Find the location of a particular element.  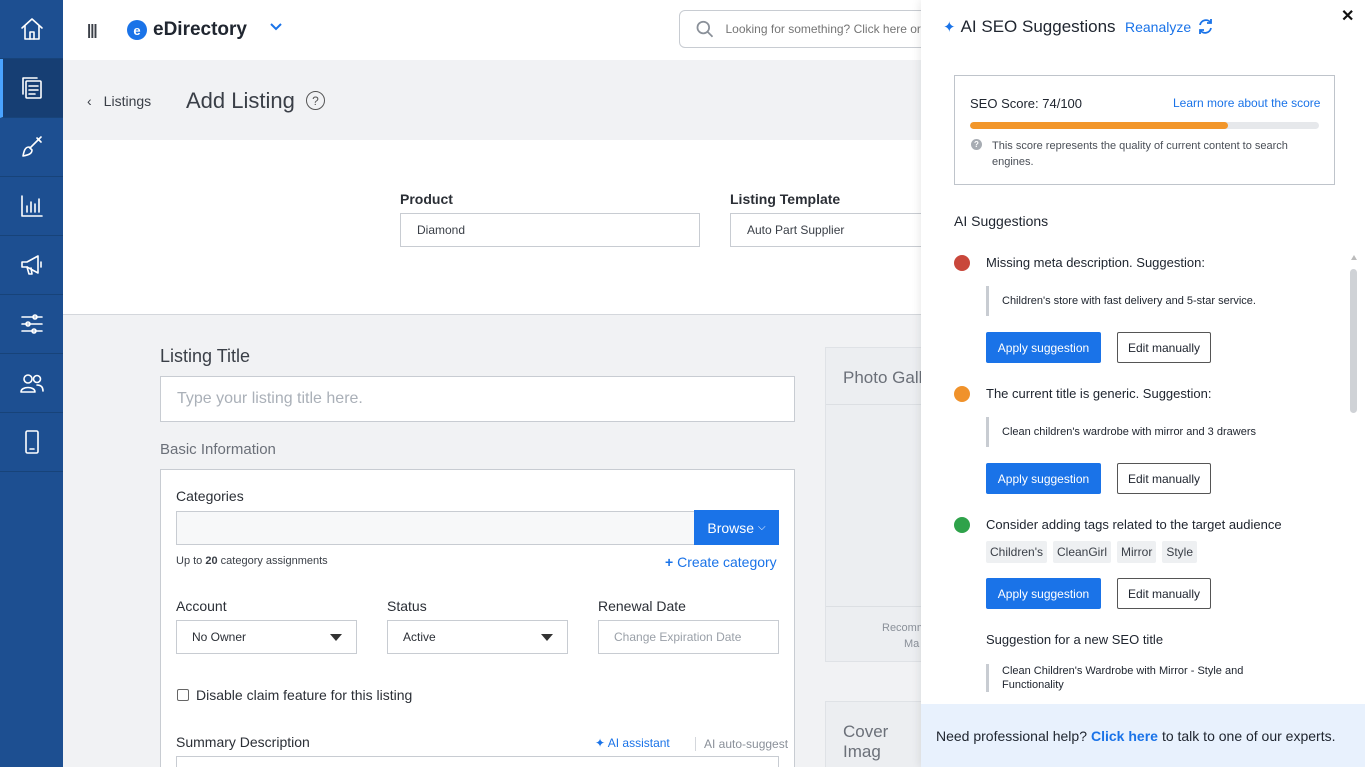

seo-score-bar-fill is located at coordinates (1099, 125).